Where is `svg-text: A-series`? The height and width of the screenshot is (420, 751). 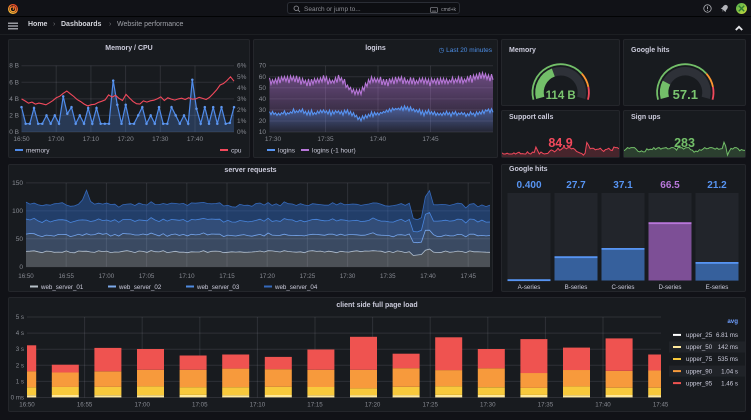 svg-text: A-series is located at coordinates (529, 287).